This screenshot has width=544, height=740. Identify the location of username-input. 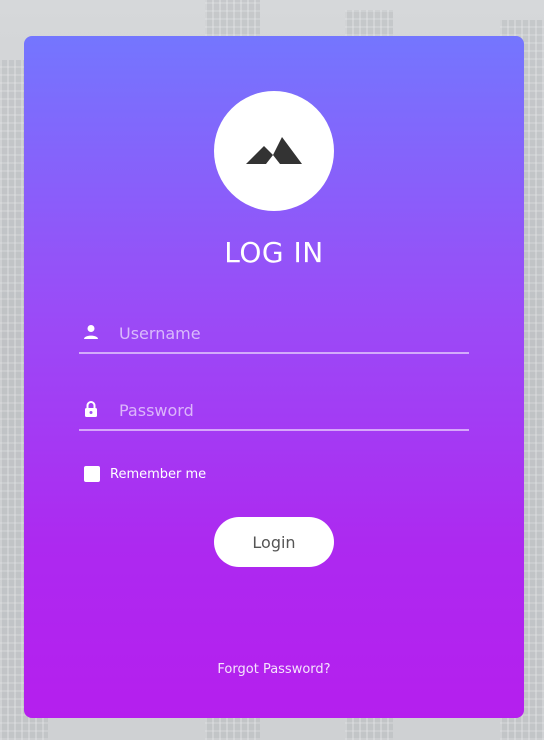
(289, 333).